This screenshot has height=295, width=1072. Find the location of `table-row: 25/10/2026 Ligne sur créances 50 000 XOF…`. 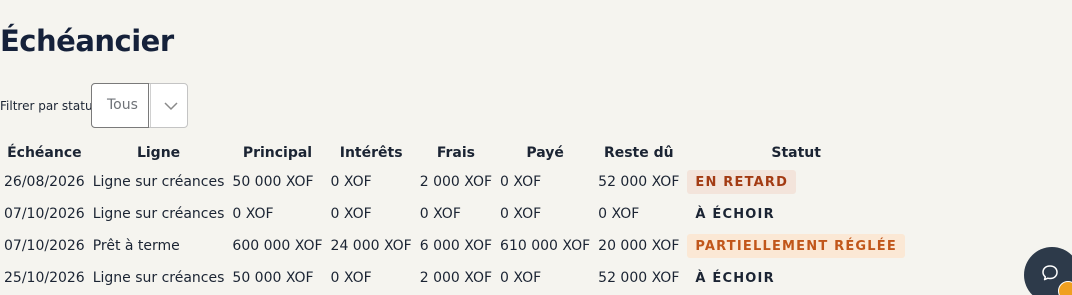

table-row: 25/10/2026 Ligne sur créances 50 000 XOF… is located at coordinates (454, 278).